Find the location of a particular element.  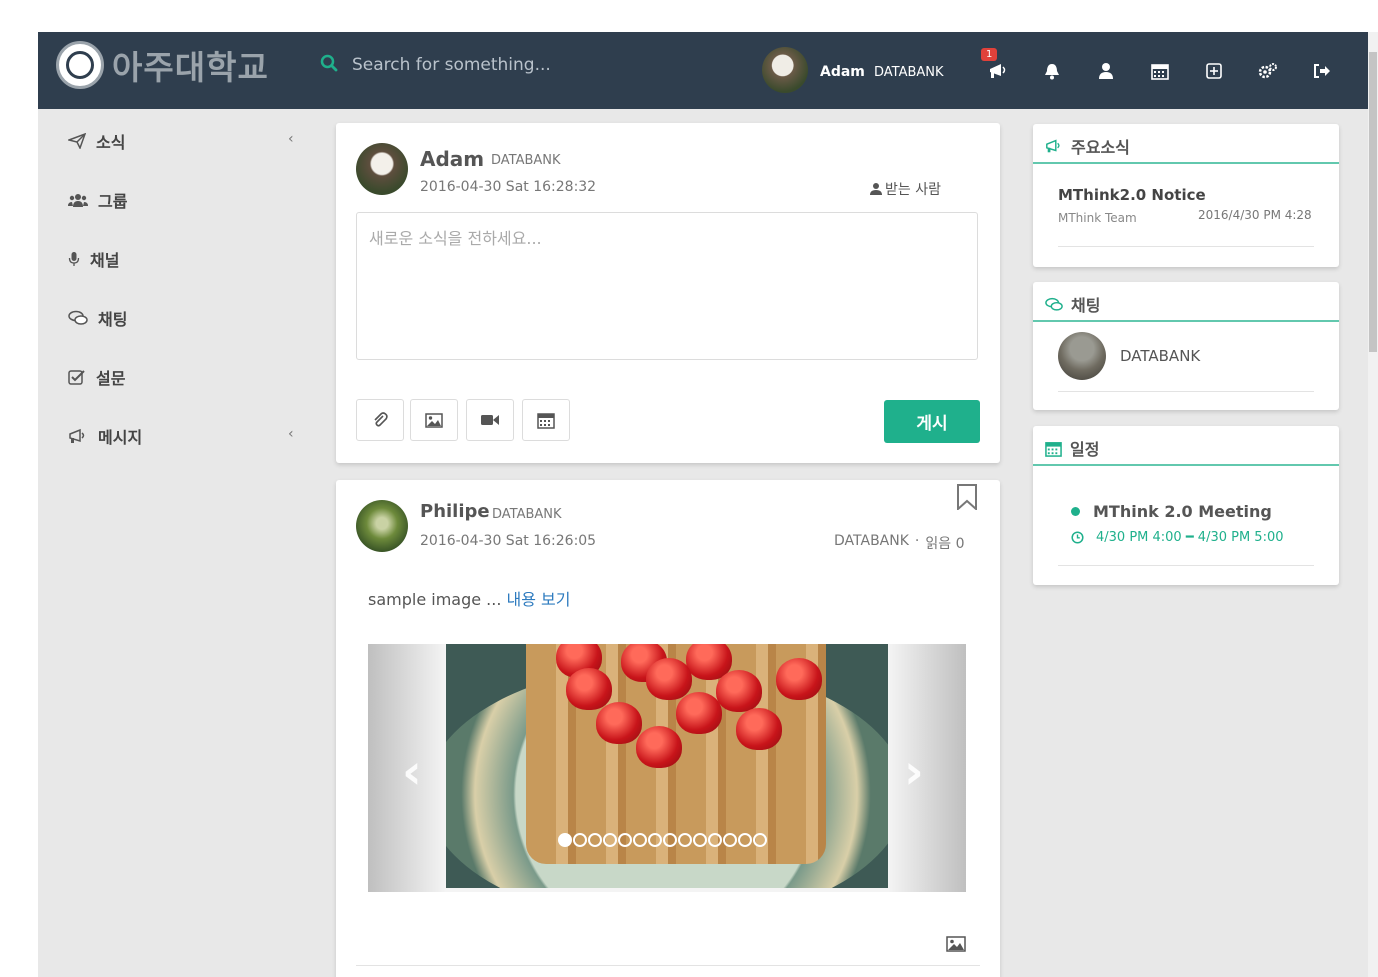

event-item: MThink 2.0 Meeting is located at coordinates (1171, 511).